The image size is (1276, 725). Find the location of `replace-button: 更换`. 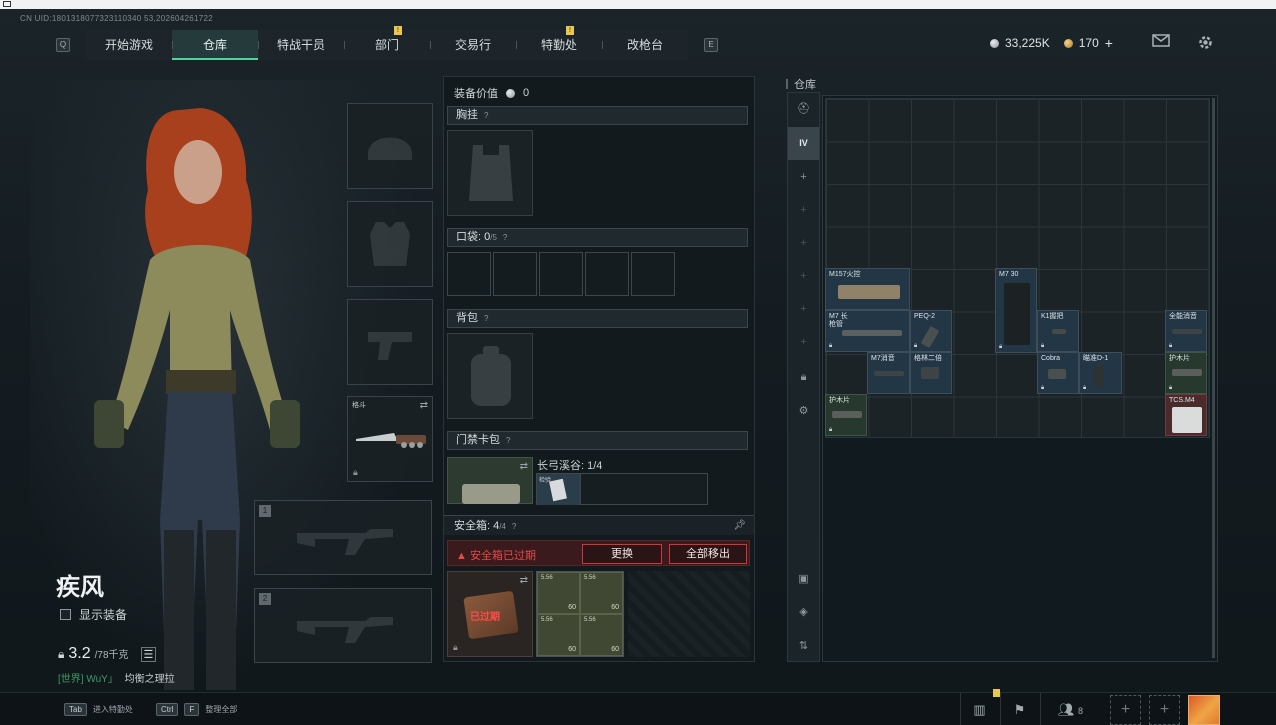

replace-button: 更换 is located at coordinates (622, 554).